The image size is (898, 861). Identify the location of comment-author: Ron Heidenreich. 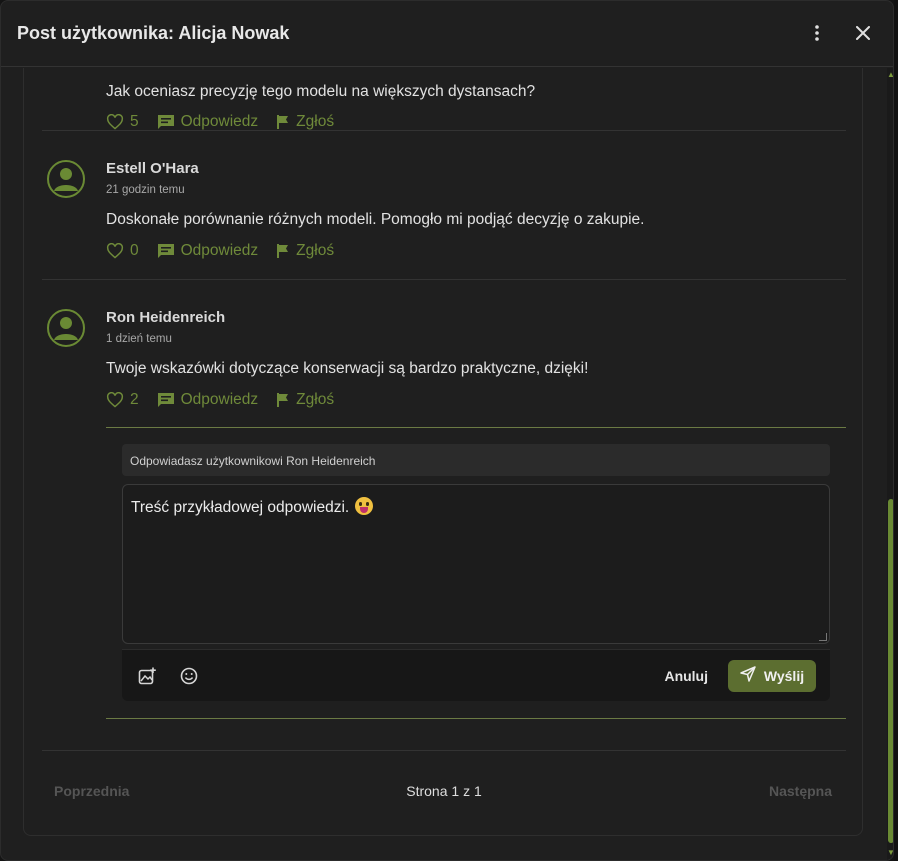
(165, 317).